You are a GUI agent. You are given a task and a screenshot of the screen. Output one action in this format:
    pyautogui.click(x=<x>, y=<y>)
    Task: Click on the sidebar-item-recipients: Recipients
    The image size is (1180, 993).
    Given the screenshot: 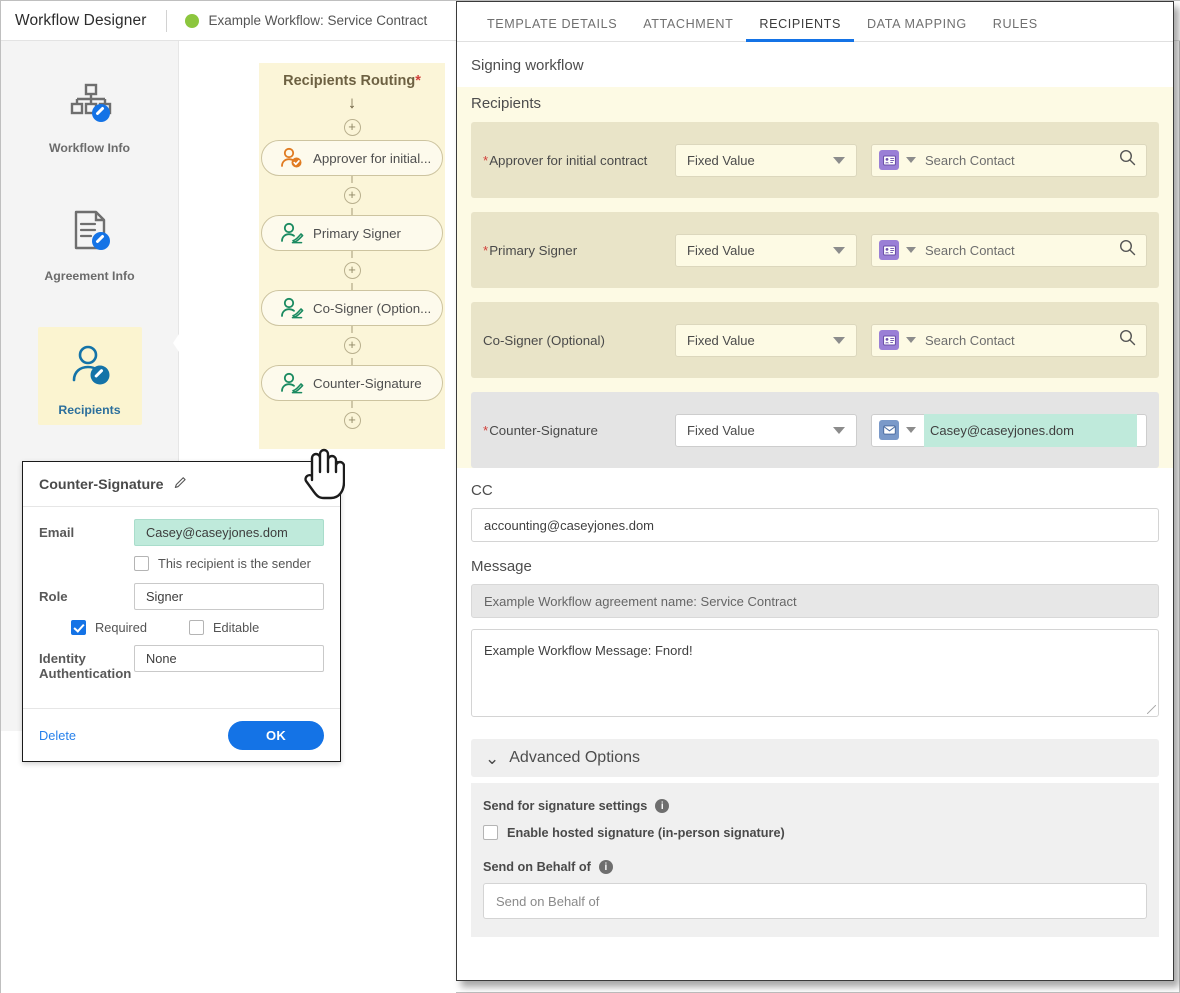 What is the action you would take?
    pyautogui.click(x=89, y=367)
    